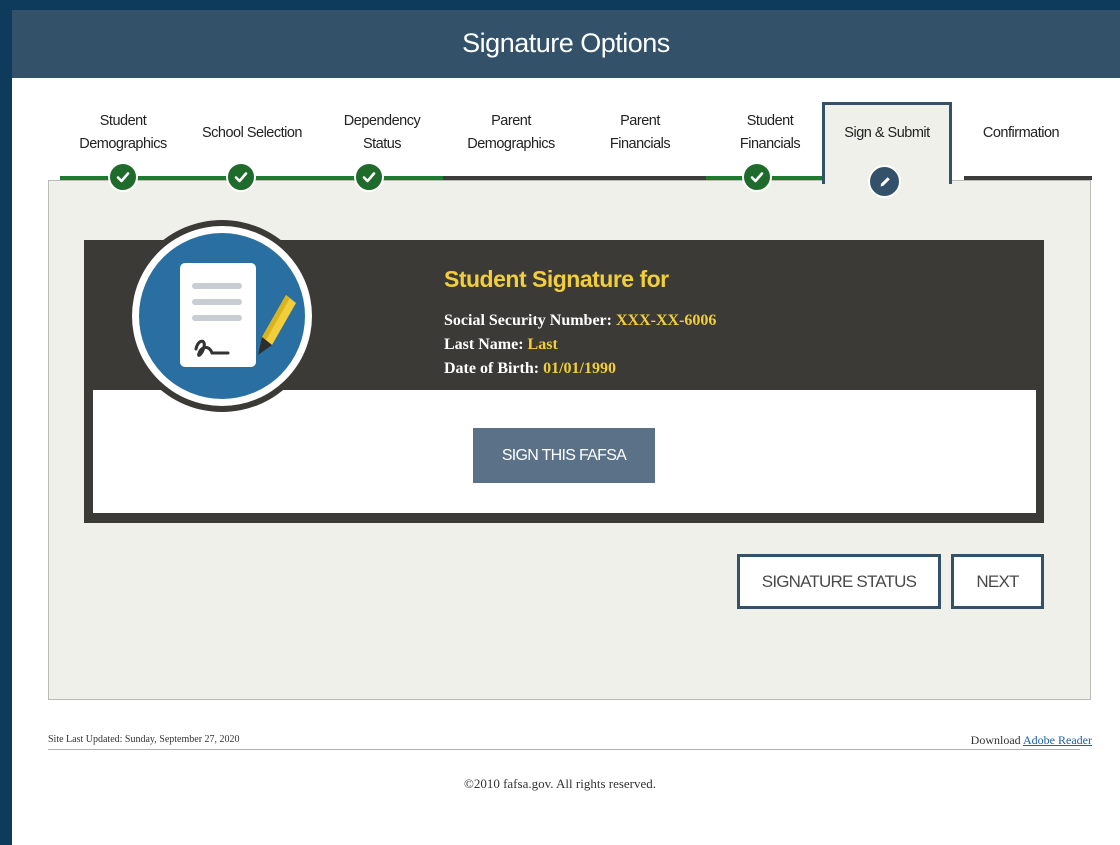 The image size is (1120, 845). What do you see at coordinates (1057, 740) in the screenshot?
I see `adobe-reader-link: Adobe Reader` at bounding box center [1057, 740].